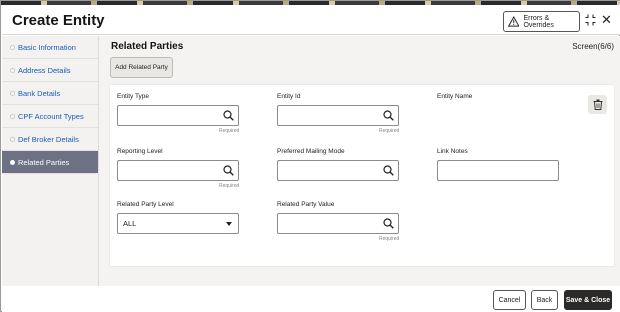 The height and width of the screenshot is (312, 620). I want to click on sidebar-item-label: Address Details, so click(44, 70).